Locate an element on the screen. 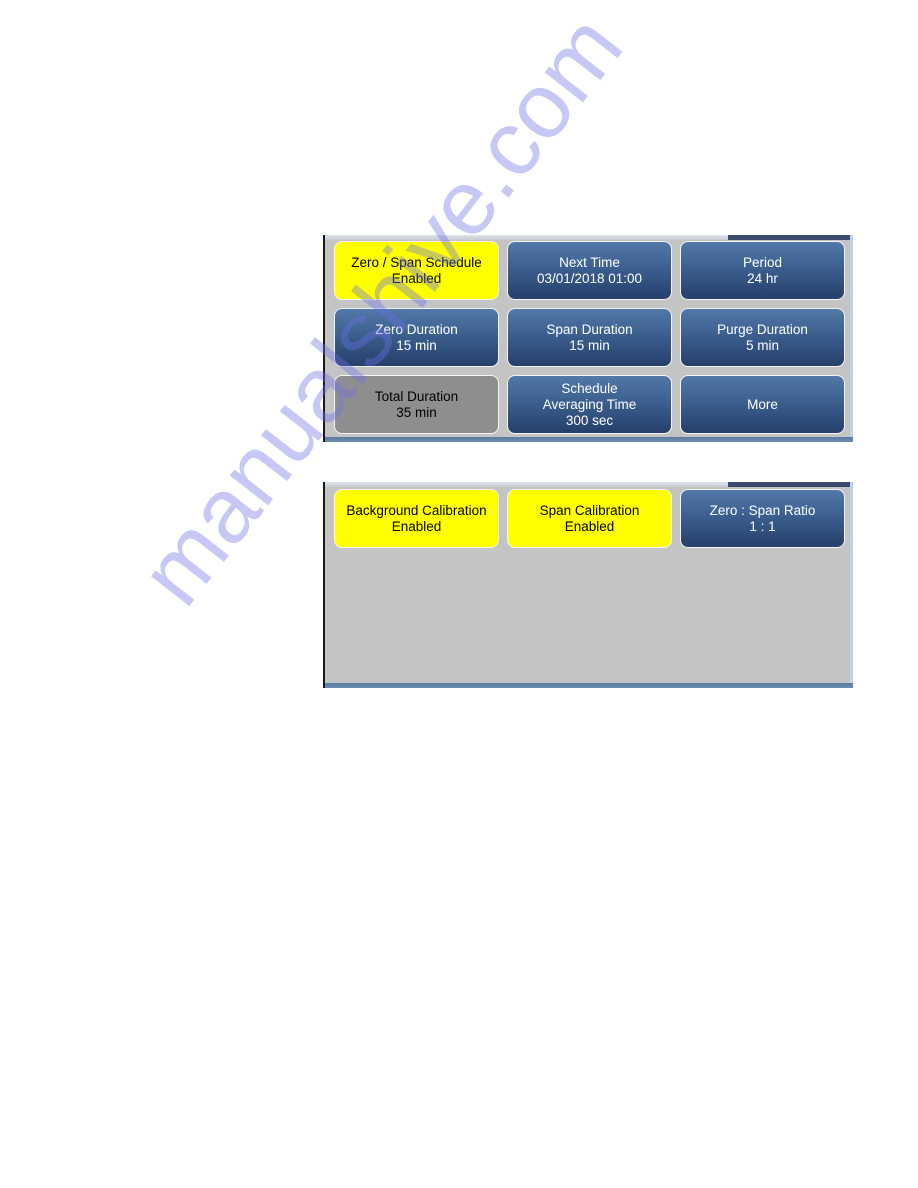 The width and height of the screenshot is (918, 1188). span-duration-button: Span Duration 15 min is located at coordinates (589, 337).